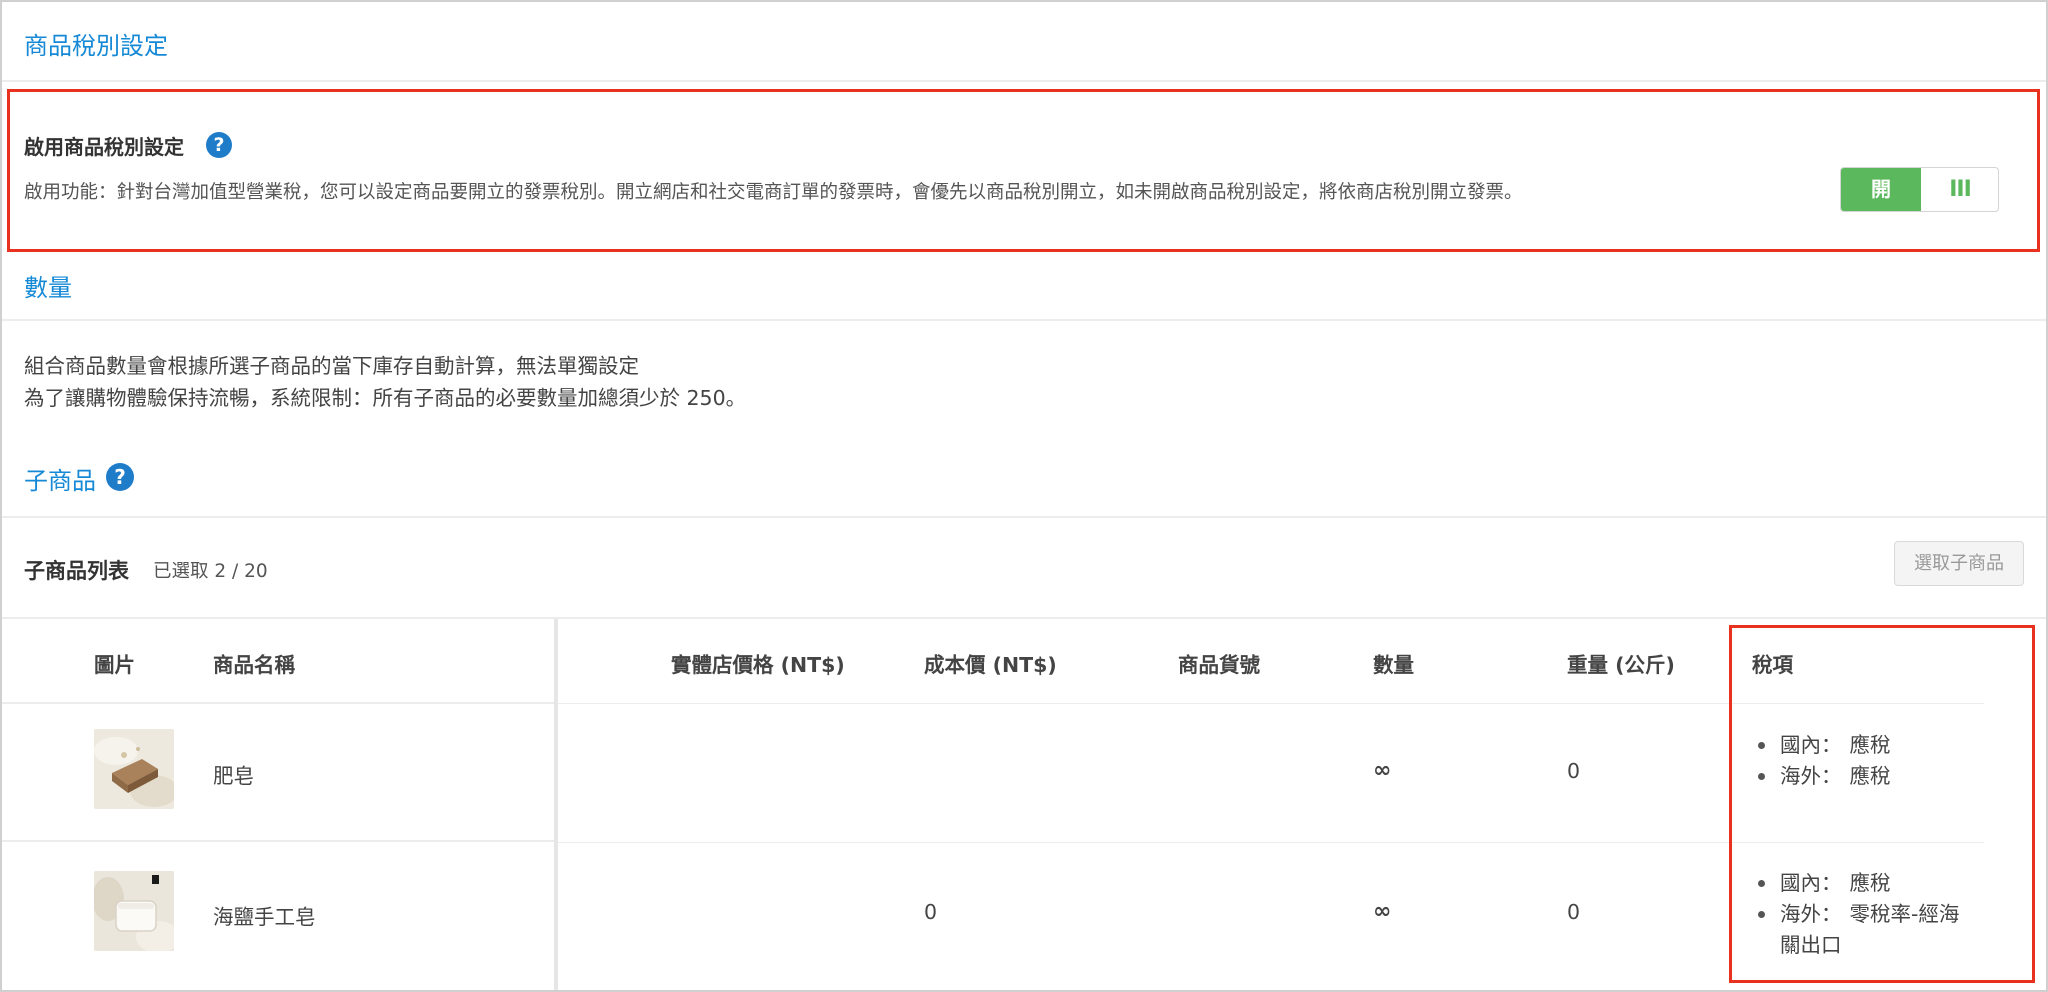 This screenshot has height=992, width=2048. What do you see at coordinates (990, 665) in the screenshot?
I see `column-header-cost-price: 成本價 (NT$)` at bounding box center [990, 665].